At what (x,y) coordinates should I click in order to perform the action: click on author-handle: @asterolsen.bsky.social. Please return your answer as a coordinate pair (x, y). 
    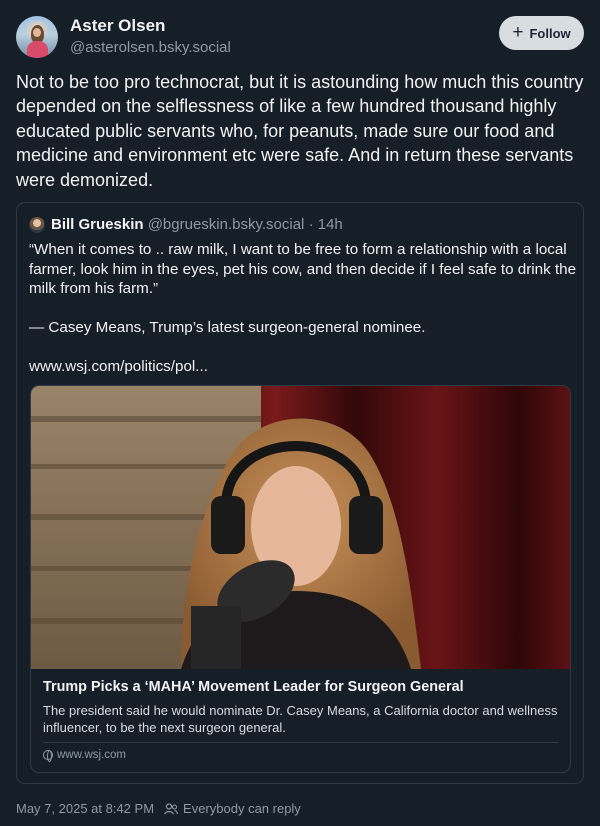
    Looking at the image, I should click on (150, 47).